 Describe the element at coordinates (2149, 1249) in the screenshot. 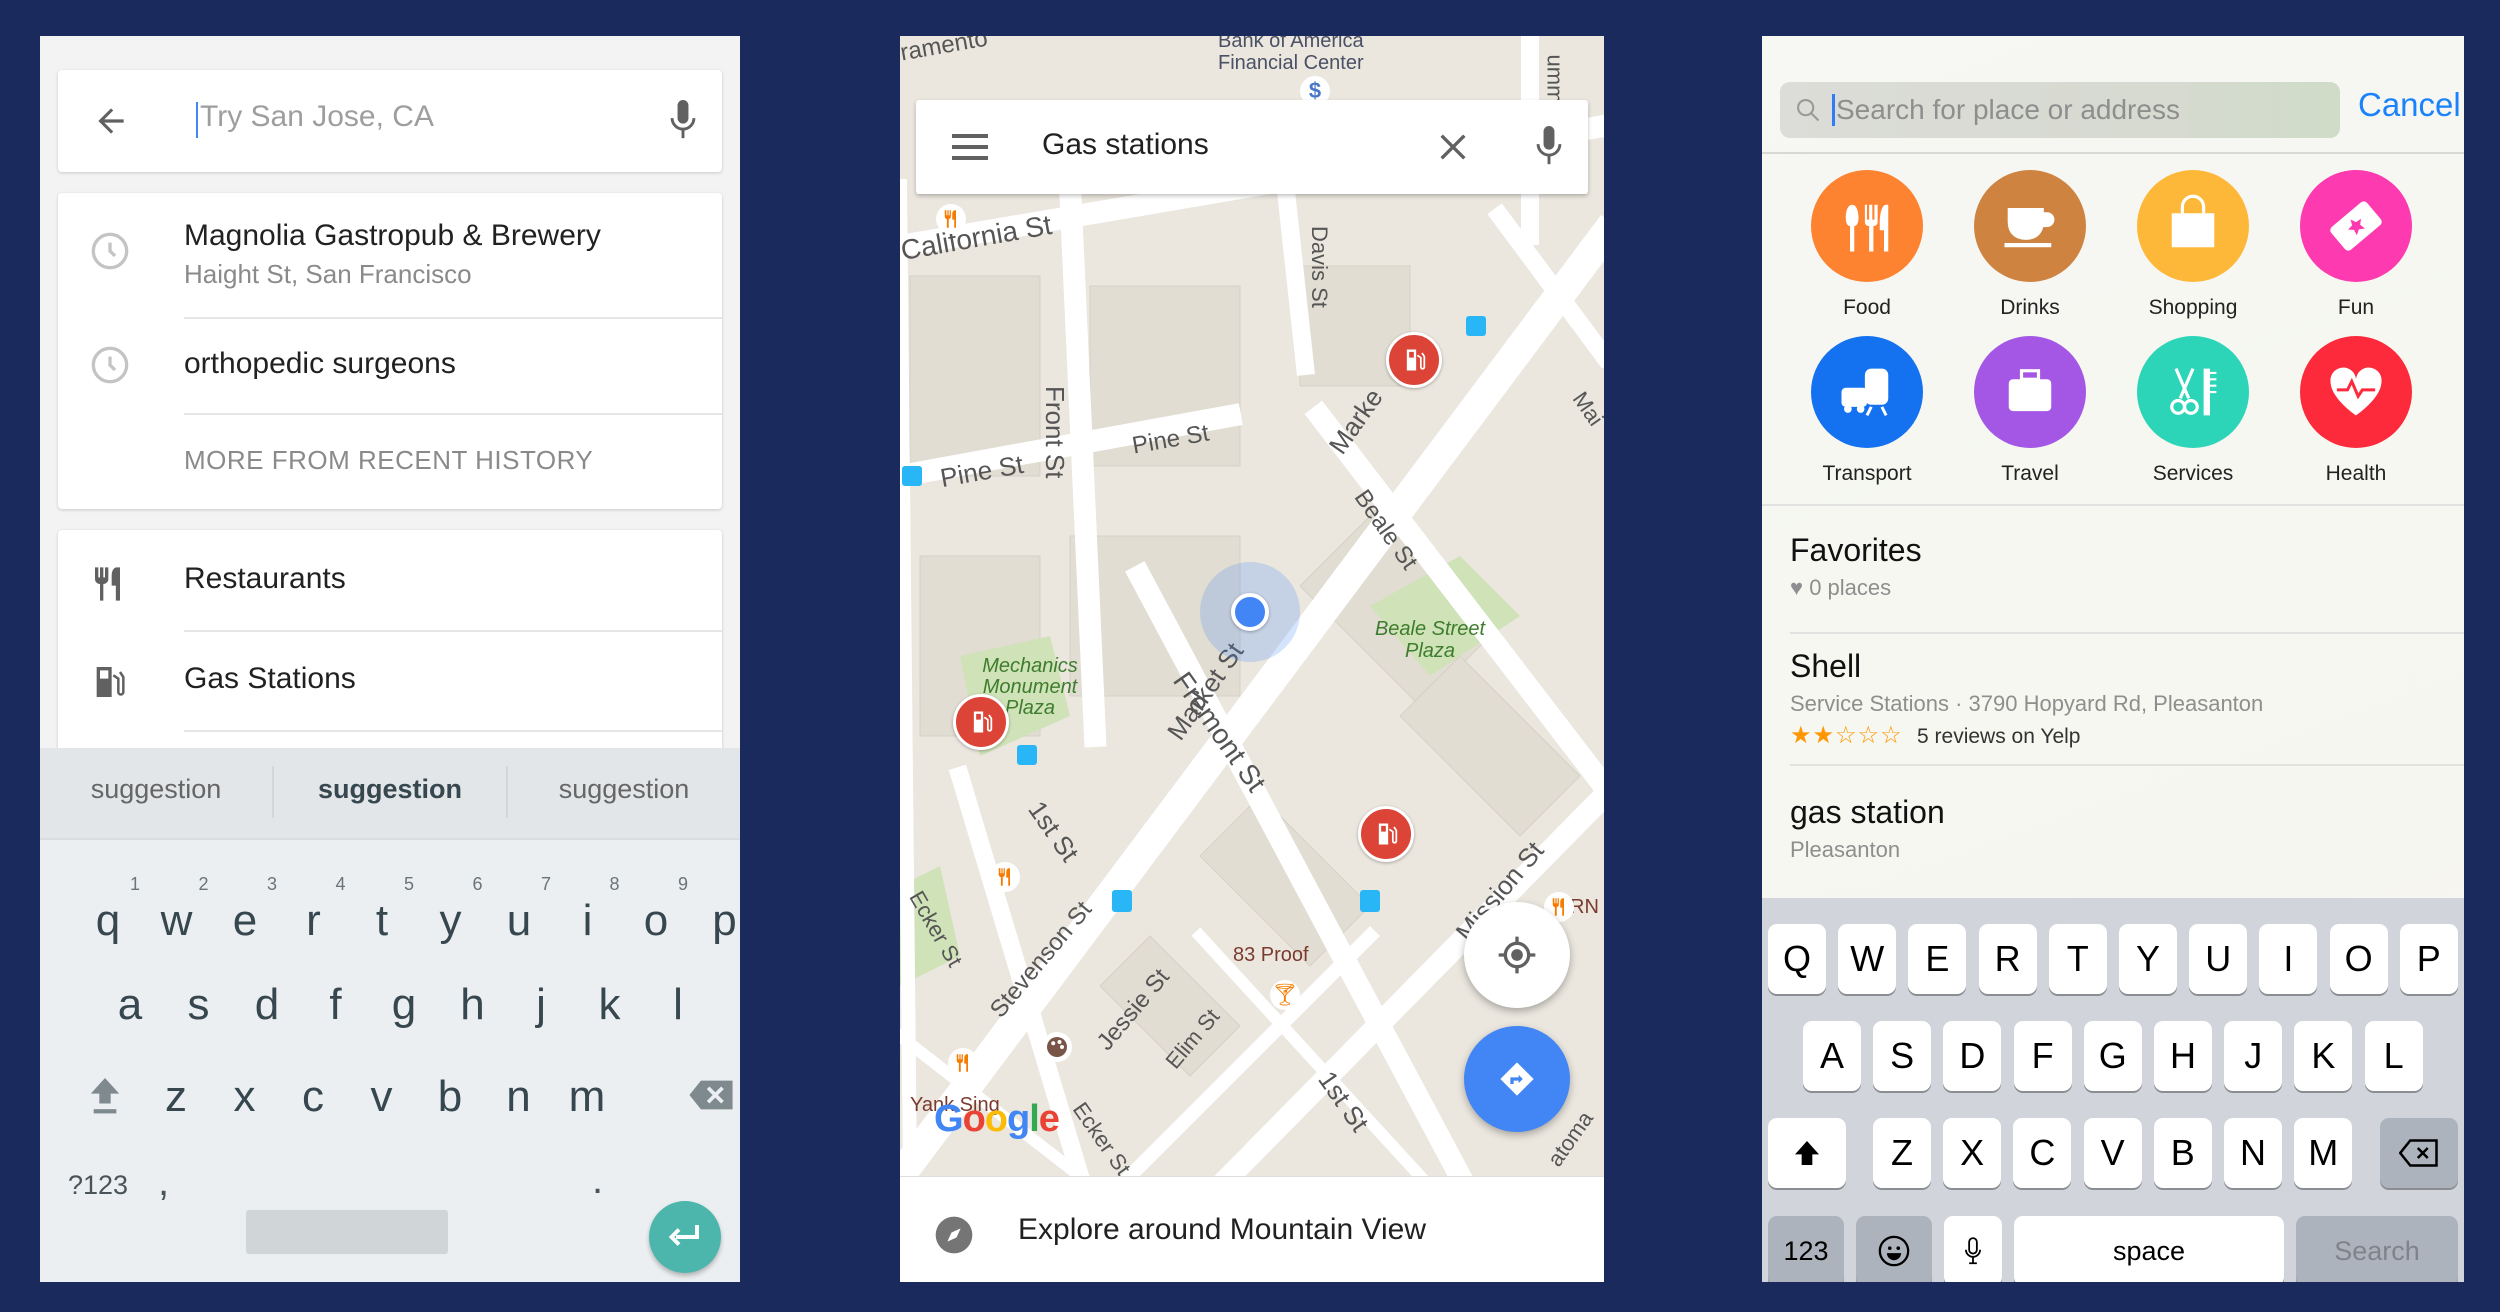

I see `space-key: space` at that location.